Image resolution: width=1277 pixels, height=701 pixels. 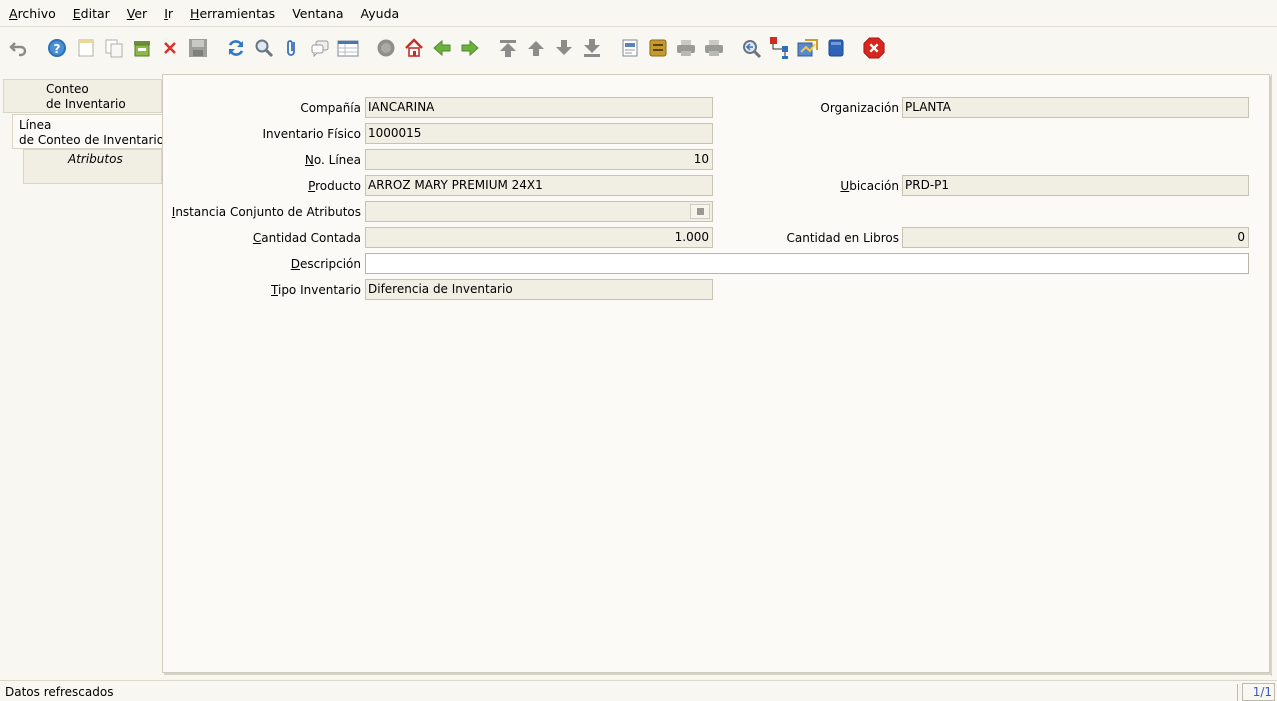 I want to click on qty-book-label: Cantidad en Libros, so click(x=842, y=238).